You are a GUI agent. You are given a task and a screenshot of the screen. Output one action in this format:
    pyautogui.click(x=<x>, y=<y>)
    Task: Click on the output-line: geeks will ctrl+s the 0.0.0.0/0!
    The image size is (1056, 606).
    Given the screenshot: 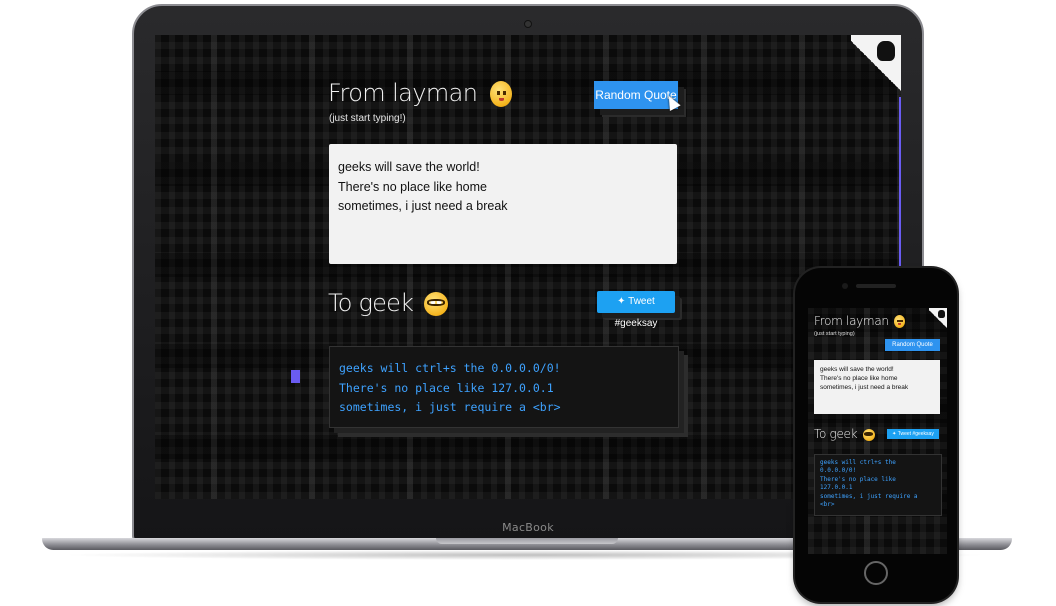 What is the action you would take?
    pyautogui.click(x=450, y=368)
    